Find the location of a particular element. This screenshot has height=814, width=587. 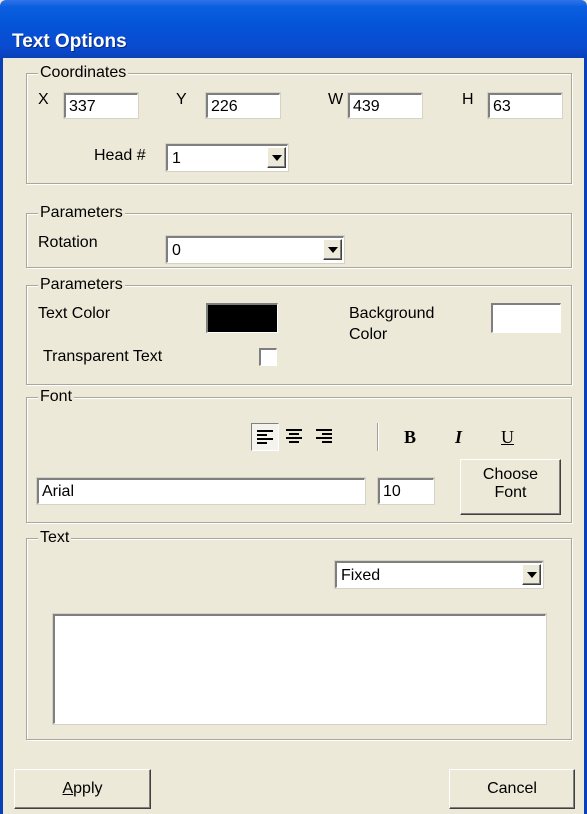

cancel-label: Cancel is located at coordinates (512, 788).